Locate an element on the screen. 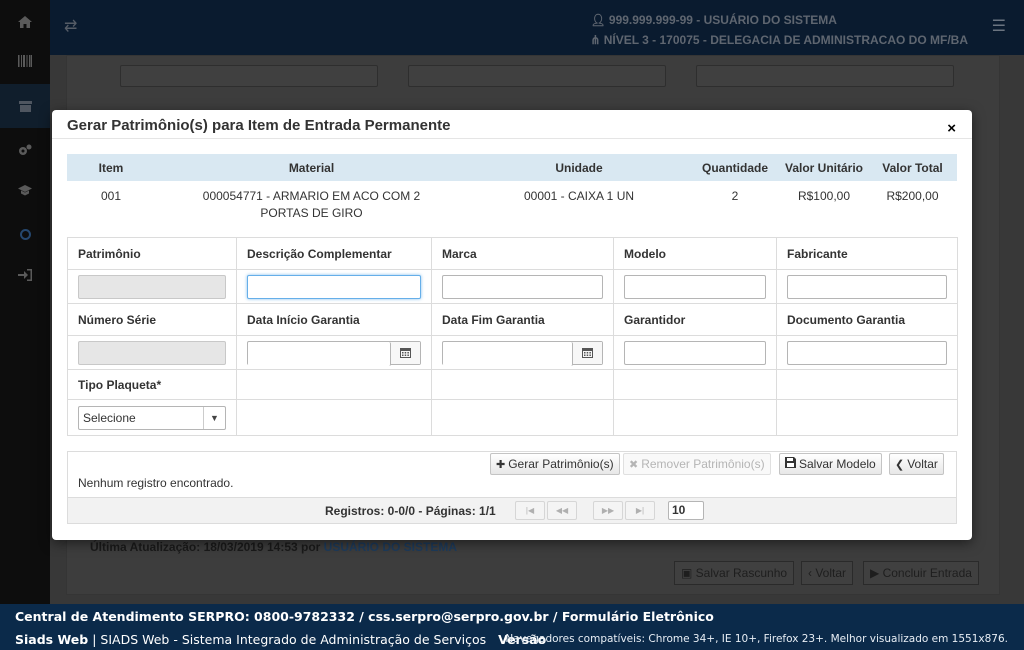  generate-assets-button: ✚ Gerar Patrimônio(s) is located at coordinates (555, 464).